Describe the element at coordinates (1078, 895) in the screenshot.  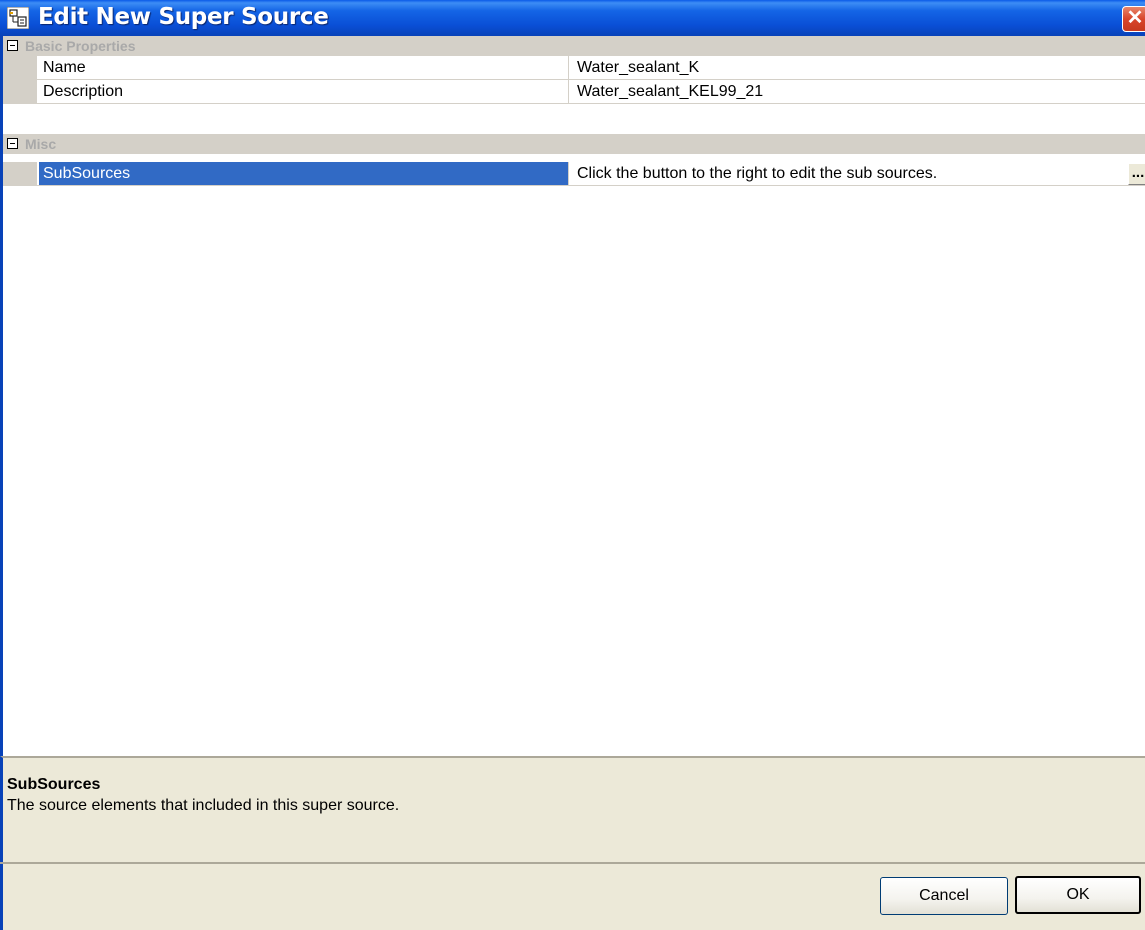
I see `ok-button: OK` at that location.